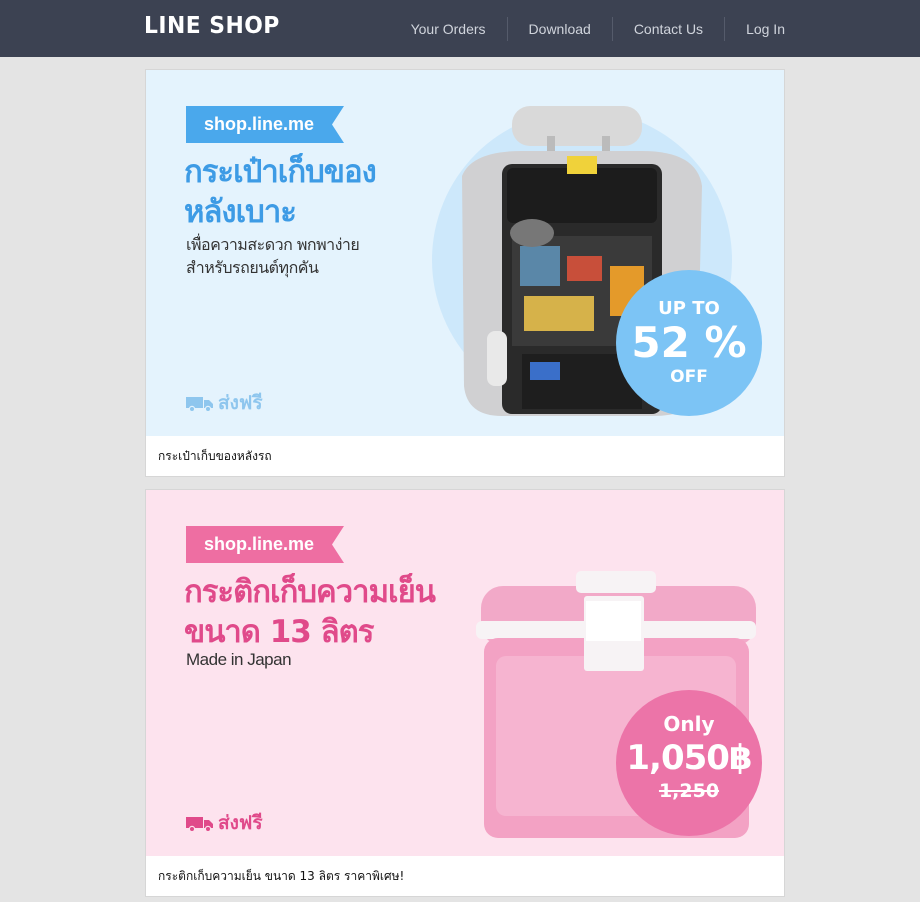 This screenshot has height=902, width=920. I want to click on nav-download: Download, so click(559, 28).